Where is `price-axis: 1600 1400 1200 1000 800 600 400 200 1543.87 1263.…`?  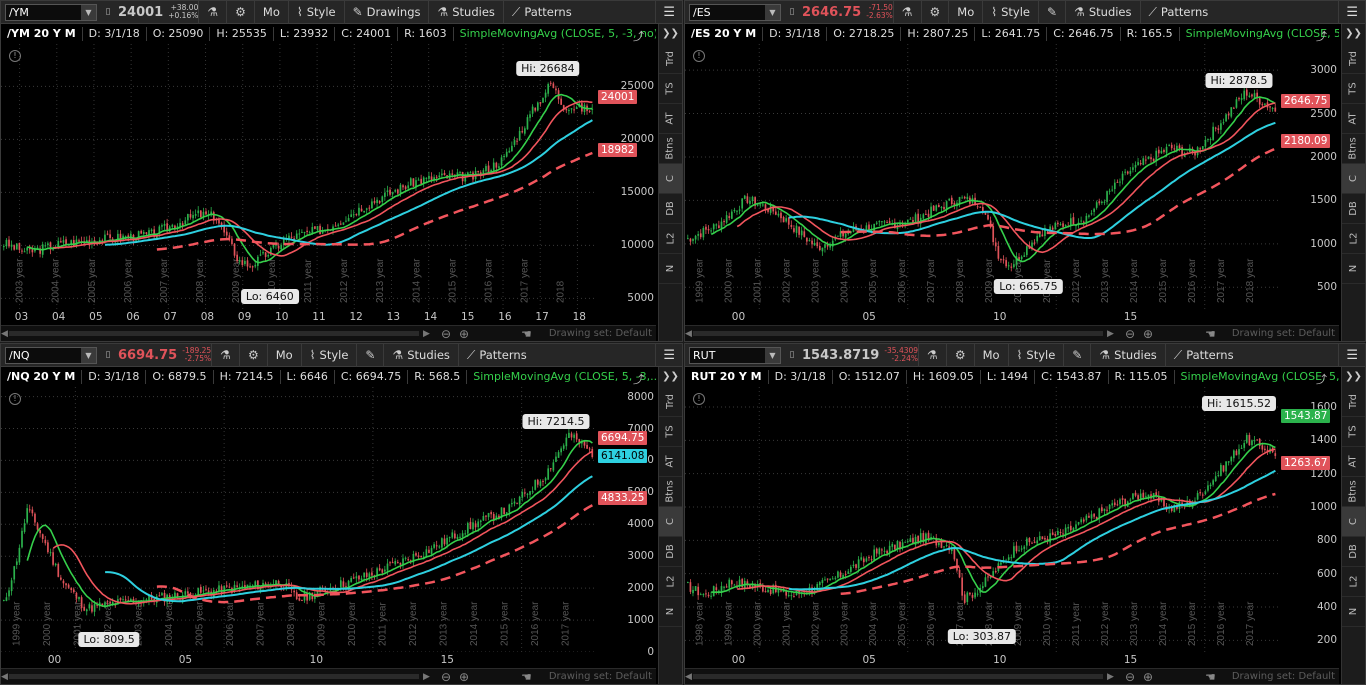
price-axis: 1600 1400 1200 1000 800 600 400 200 1543.87 1263.… is located at coordinates (1310, 519).